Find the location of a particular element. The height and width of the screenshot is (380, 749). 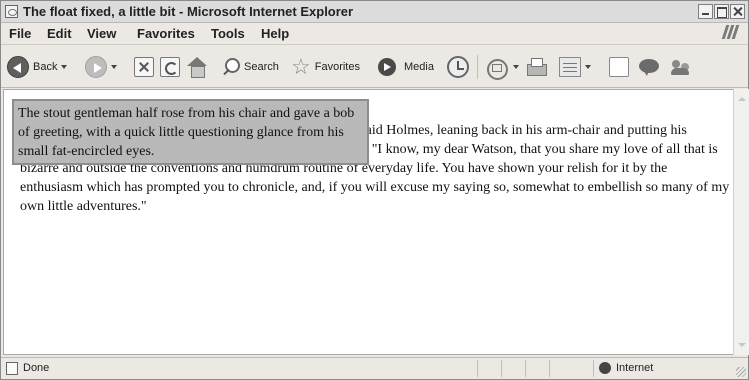

forward-button is located at coordinates (101, 67).